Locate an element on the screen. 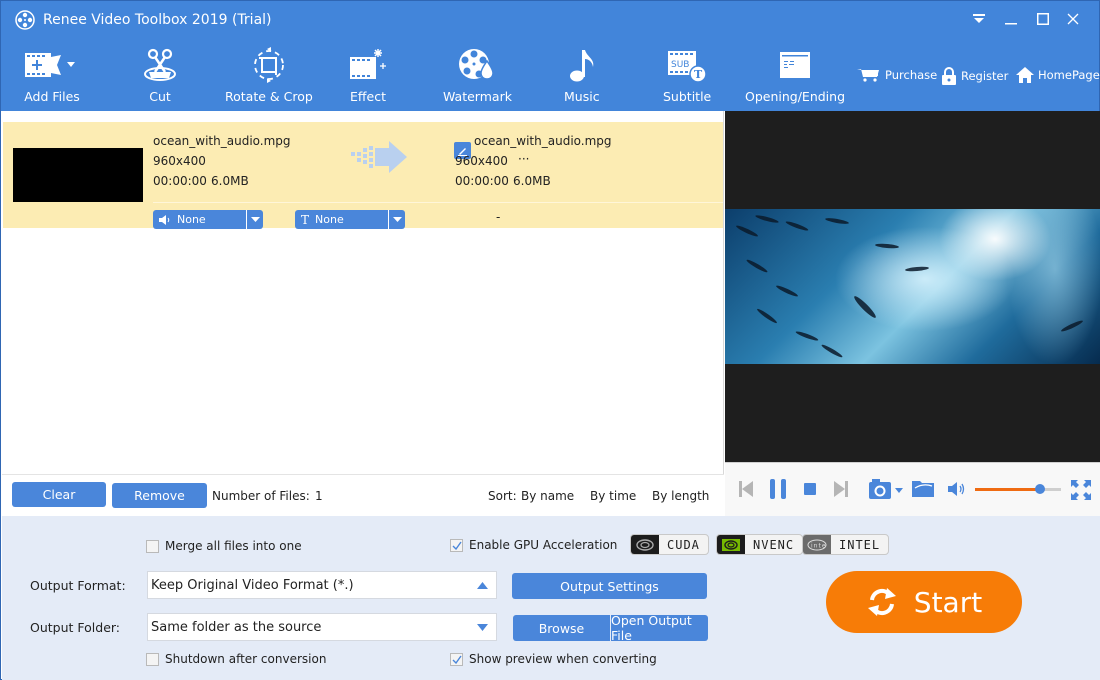 Image resolution: width=1100 pixels, height=680 pixels. file-count-label: Number of Files: is located at coordinates (261, 496).